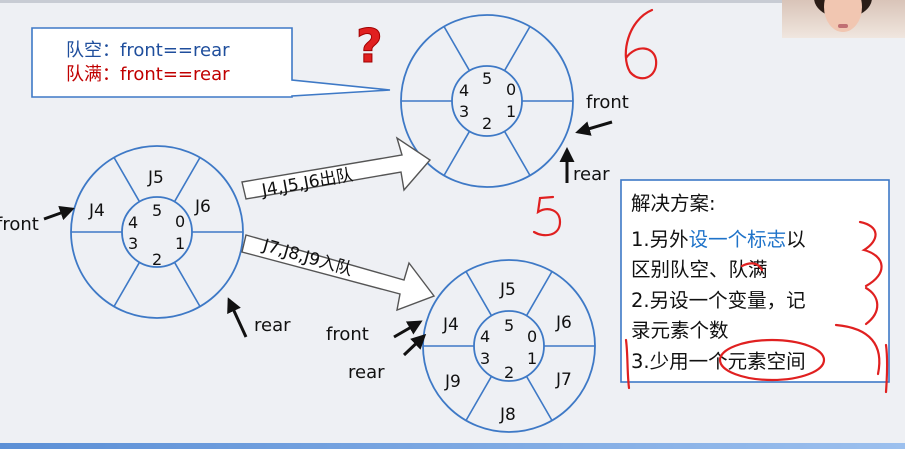 The image size is (905, 449). Describe the element at coordinates (347, 334) in the screenshot. I see `front-pointer-label-bottom: front` at that location.